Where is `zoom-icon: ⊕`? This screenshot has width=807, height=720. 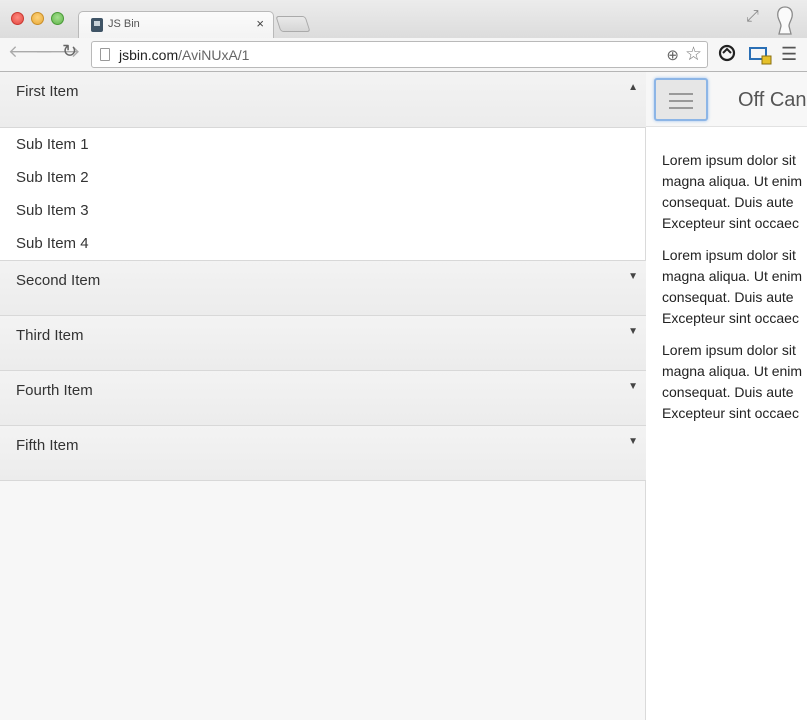
zoom-icon: ⊕ is located at coordinates (672, 55).